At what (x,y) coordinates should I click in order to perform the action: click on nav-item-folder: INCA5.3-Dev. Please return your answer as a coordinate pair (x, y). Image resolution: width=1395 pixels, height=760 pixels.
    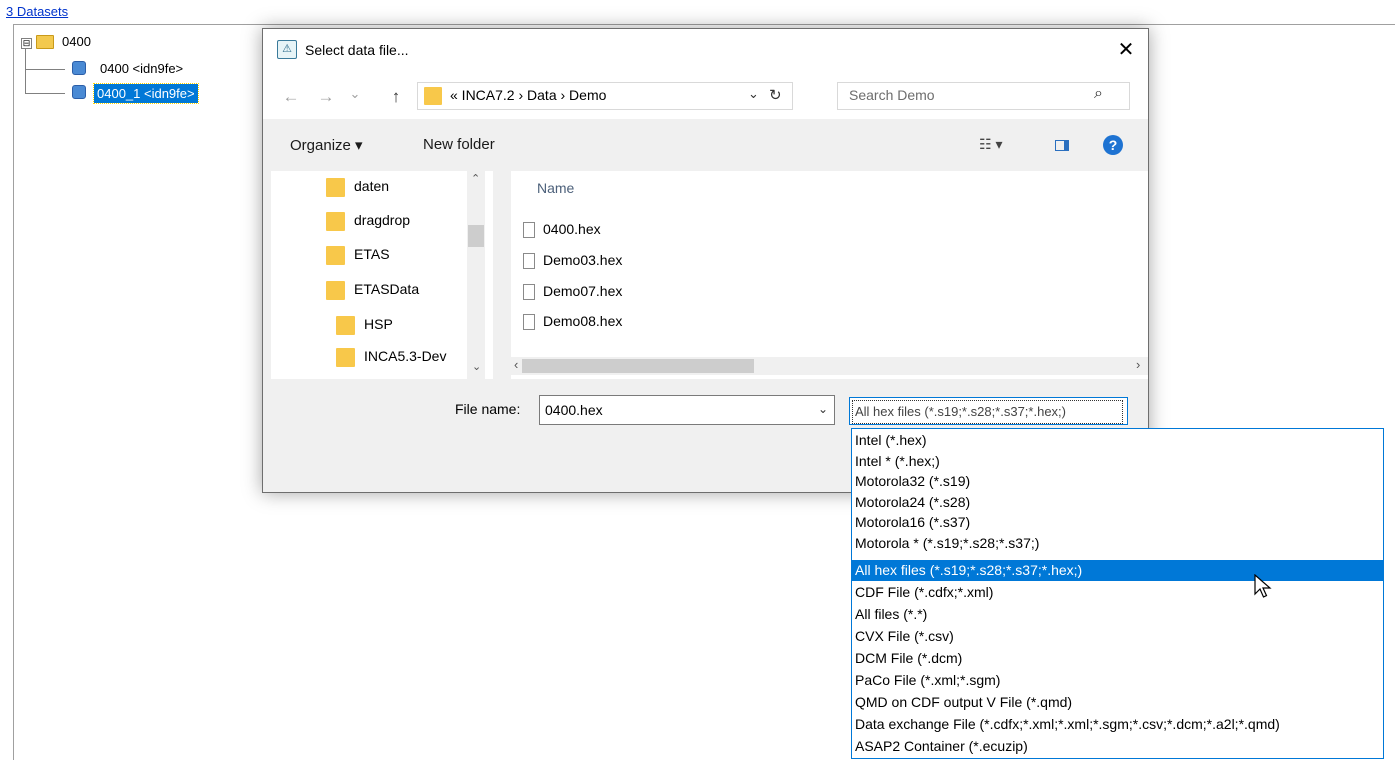
    Looking at the image, I should click on (391, 356).